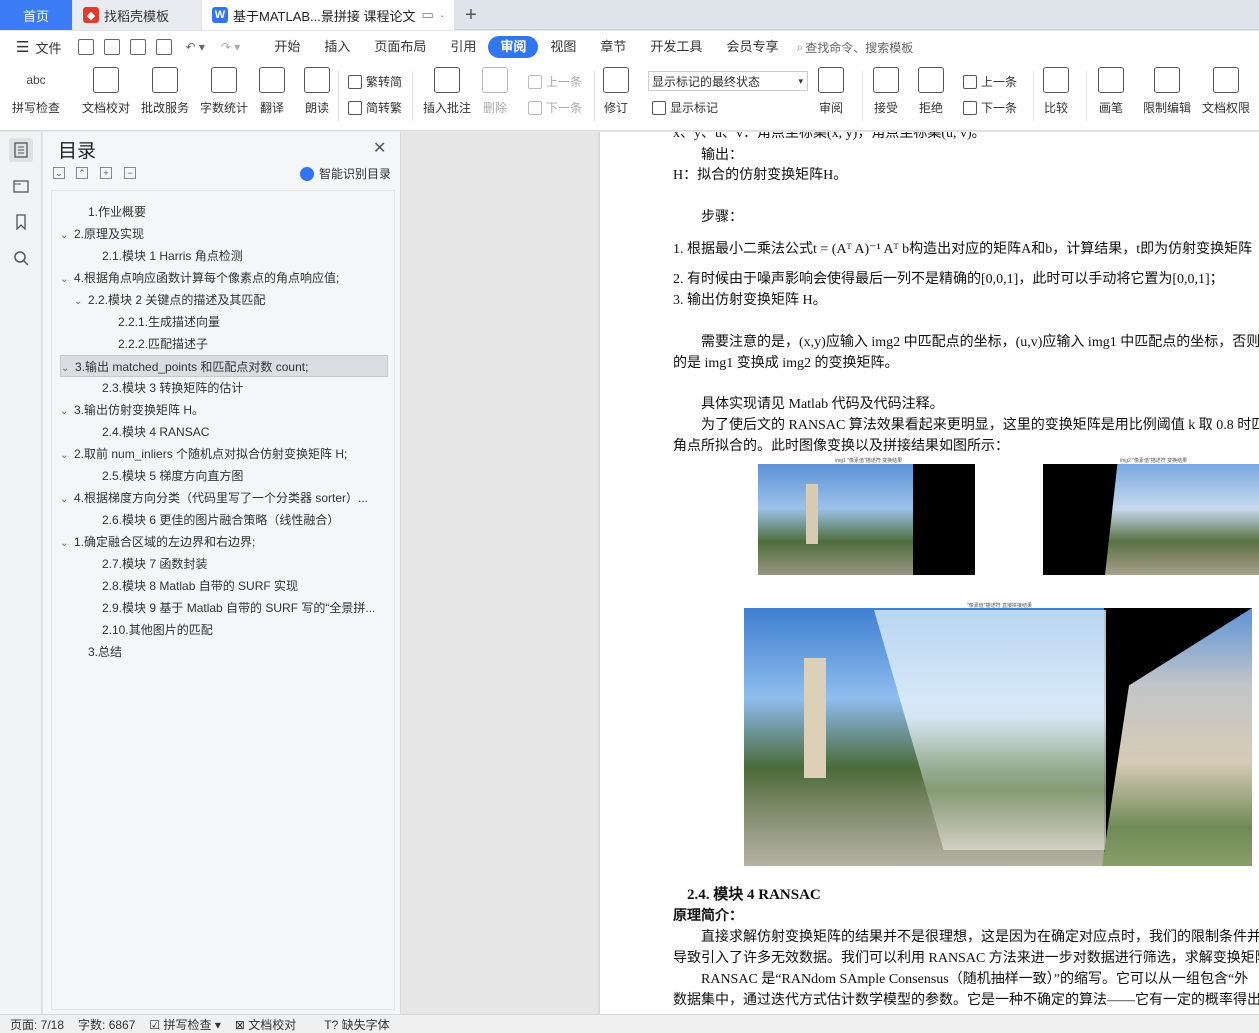 This screenshot has height=1033, width=1259. I want to click on reject-button: 拒绝, so click(931, 91).